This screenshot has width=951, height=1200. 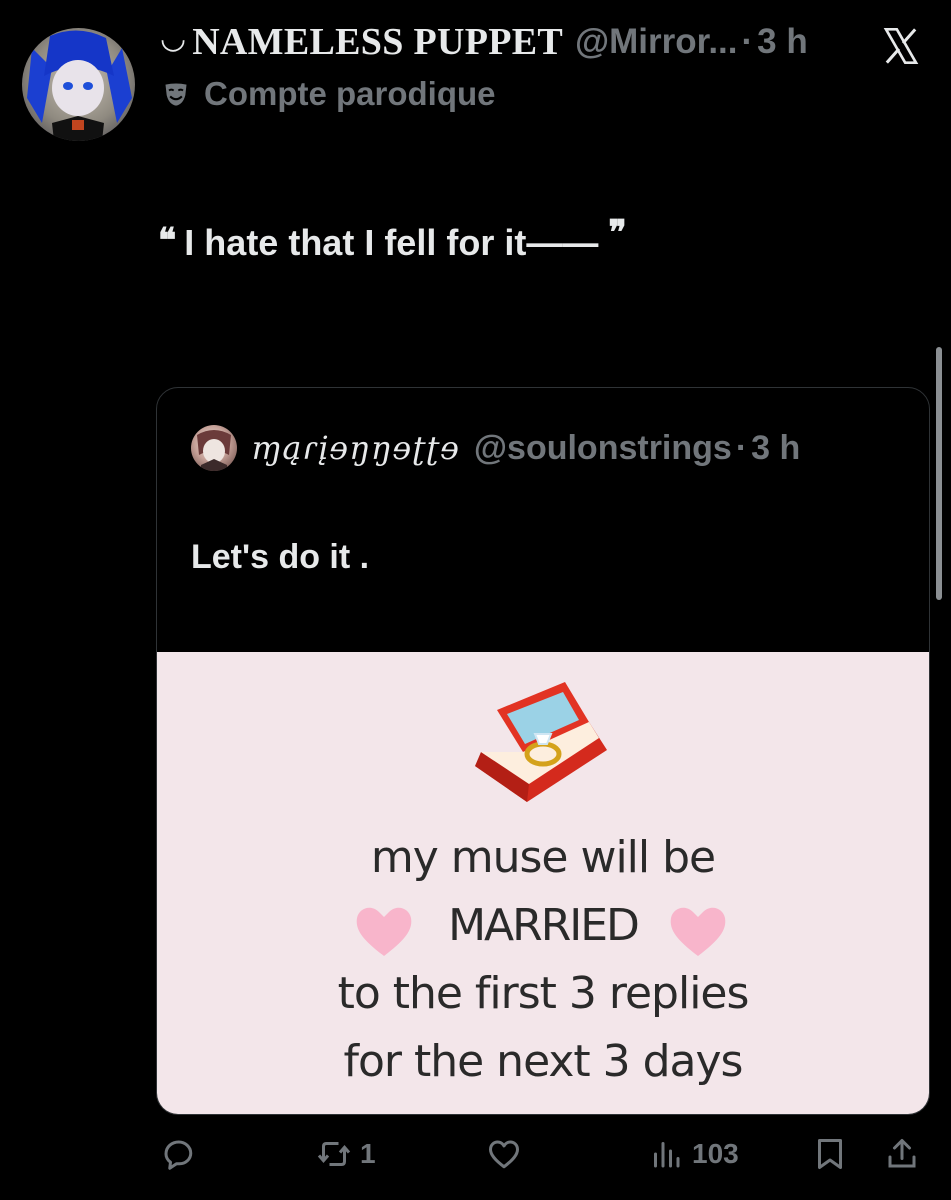 What do you see at coordinates (617, 233) in the screenshot?
I see `close-quote-mark: ❞` at bounding box center [617, 233].